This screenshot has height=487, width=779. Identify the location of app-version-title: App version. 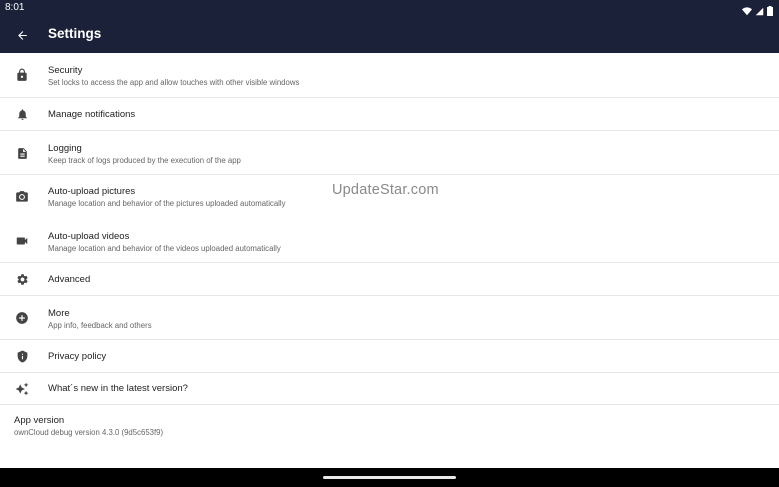
(39, 420).